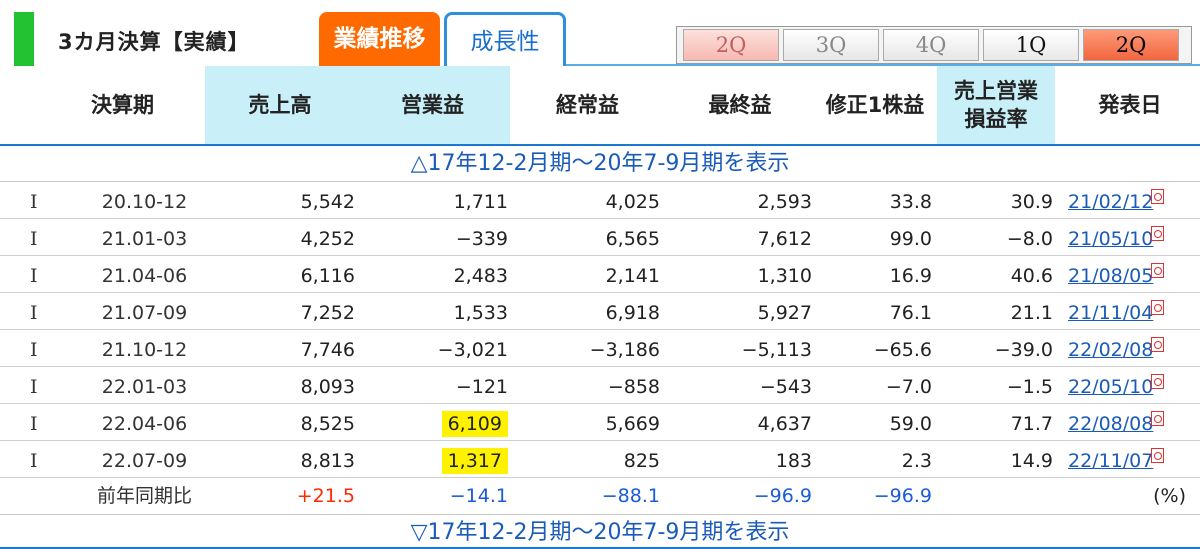 This screenshot has width=1200, height=549. What do you see at coordinates (144, 239) in the screenshot?
I see `row-period: 21.01-03` at bounding box center [144, 239].